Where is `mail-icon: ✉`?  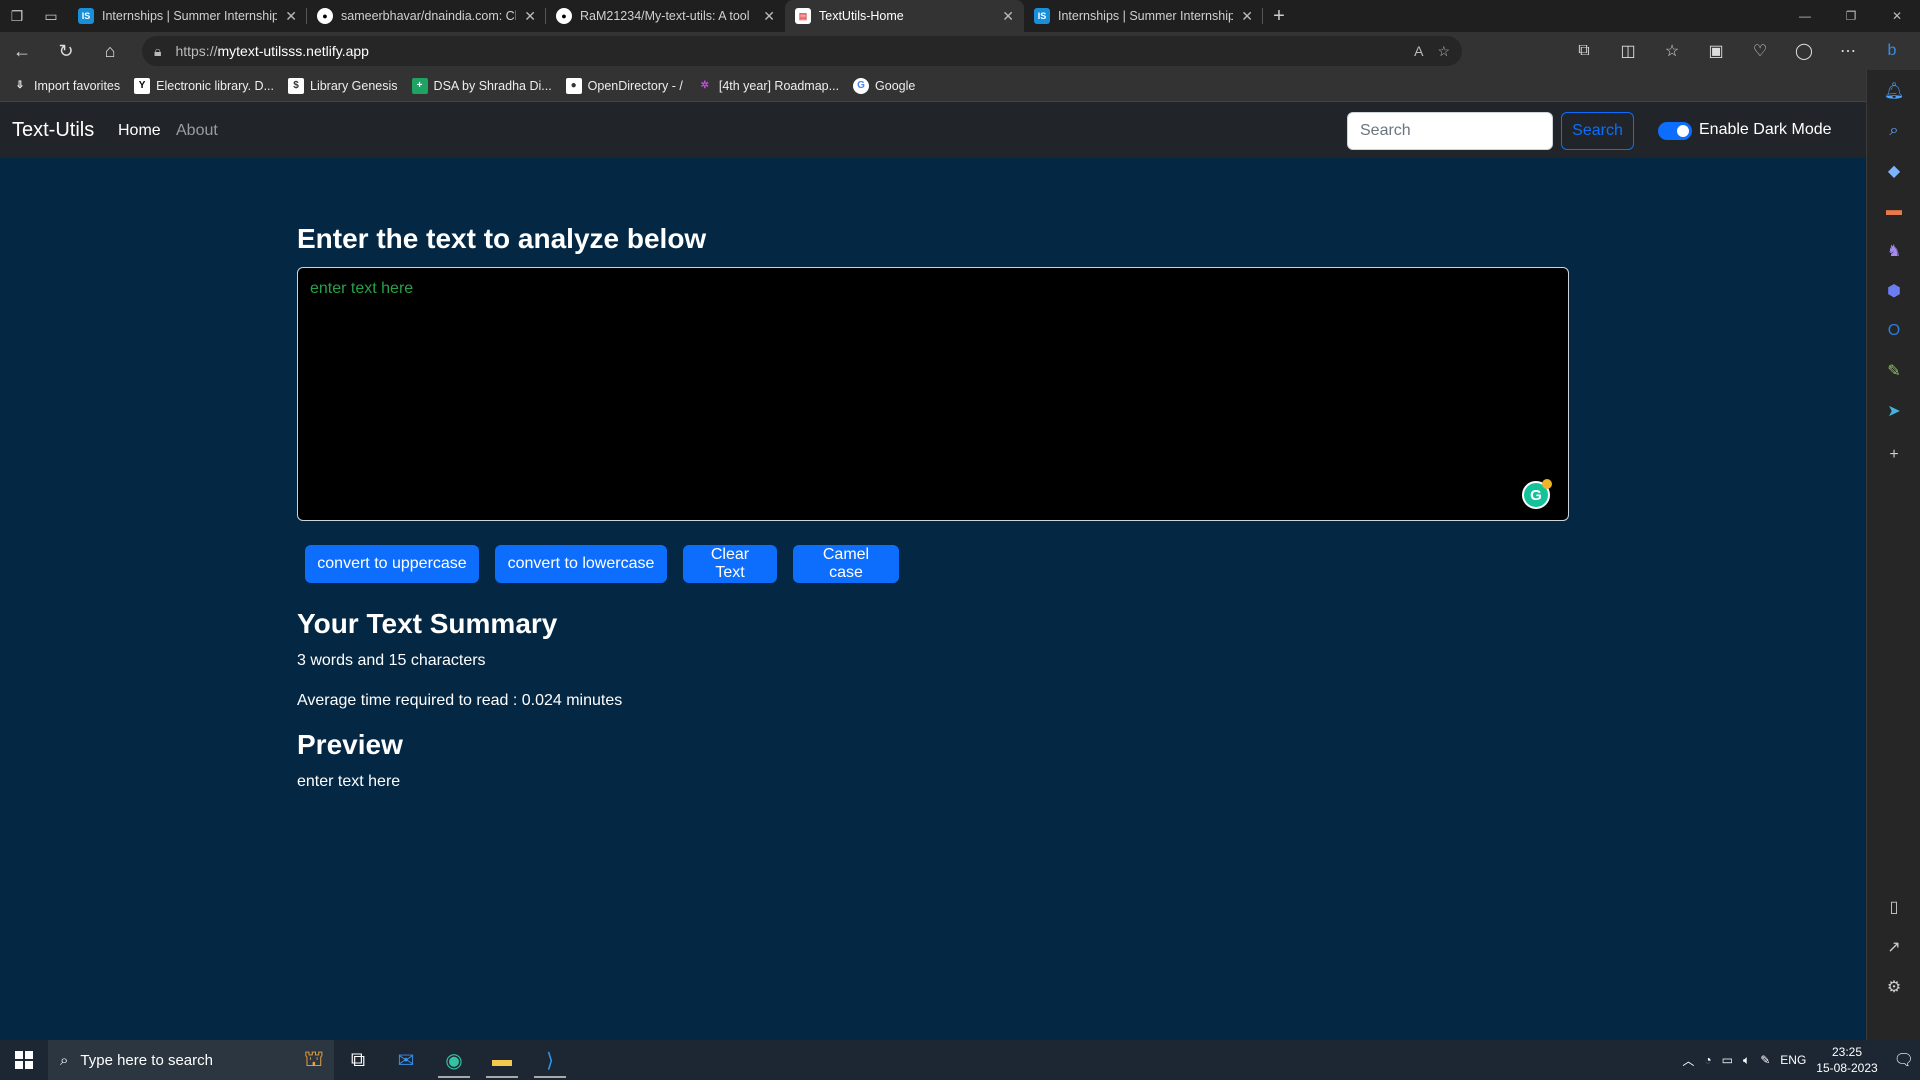
mail-icon: ✉ is located at coordinates (406, 1060).